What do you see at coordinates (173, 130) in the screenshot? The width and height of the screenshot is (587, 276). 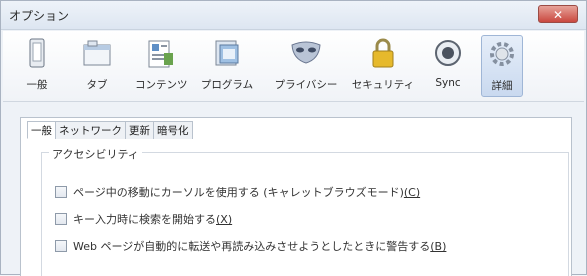 I see `subtab-encryption: 暗号化` at bounding box center [173, 130].